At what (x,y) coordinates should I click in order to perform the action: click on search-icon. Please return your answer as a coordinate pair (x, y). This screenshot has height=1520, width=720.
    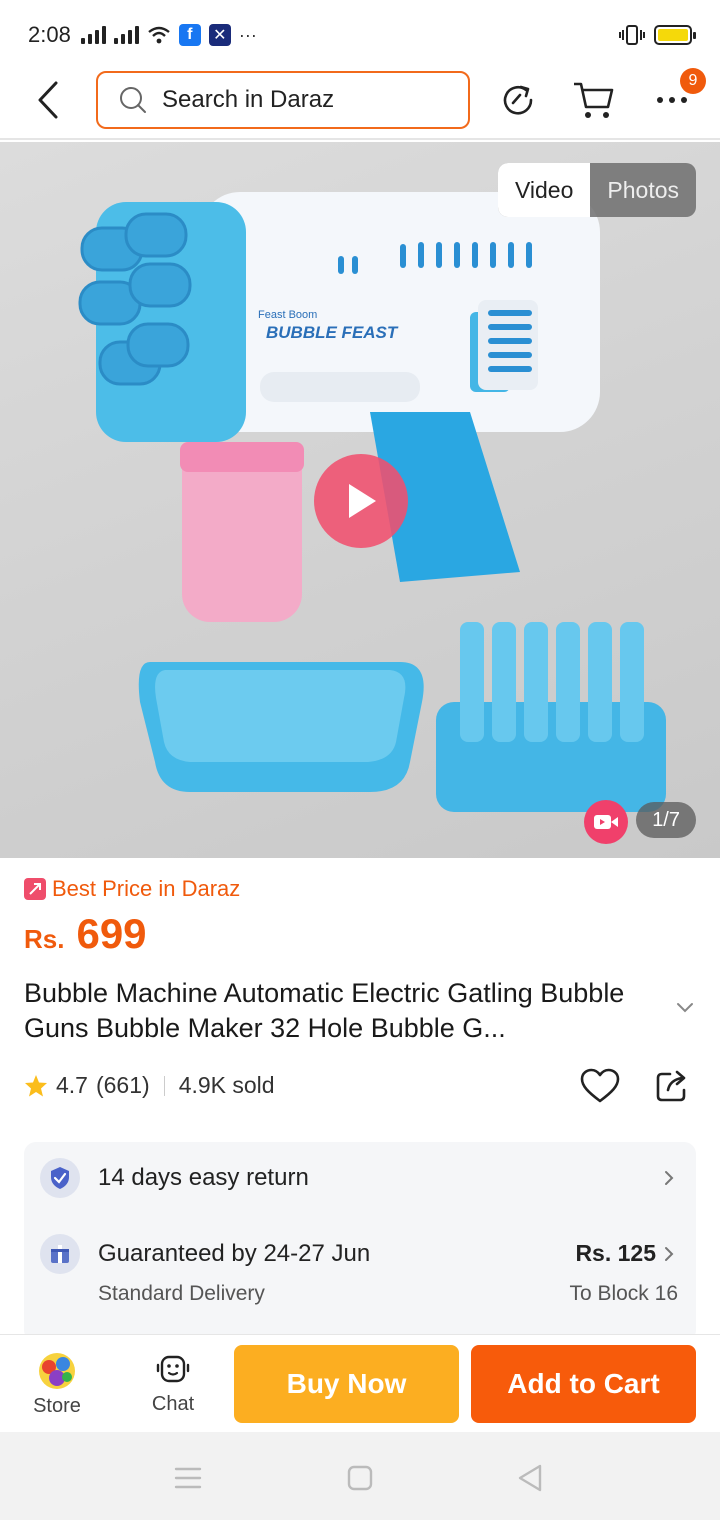
    Looking at the image, I should click on (133, 100).